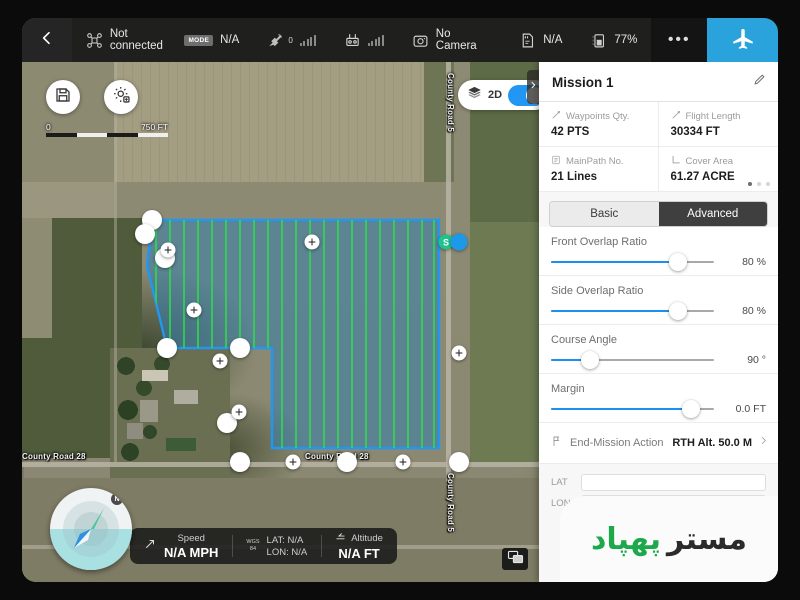 This screenshot has width=800, height=600. Describe the element at coordinates (367, 538) in the screenshot. I see `altitude-label: Altitude` at that location.